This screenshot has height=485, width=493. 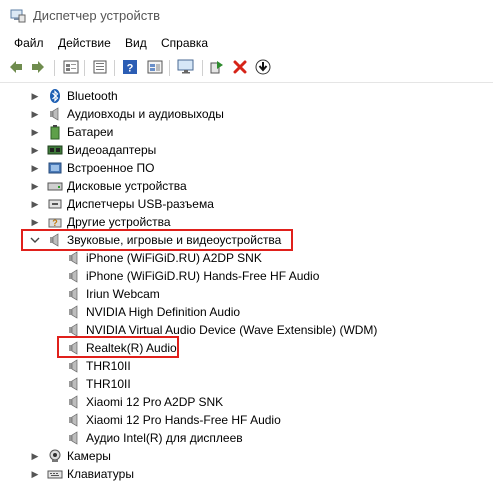 I want to click on toolbar: ?, so click(x=246, y=68).